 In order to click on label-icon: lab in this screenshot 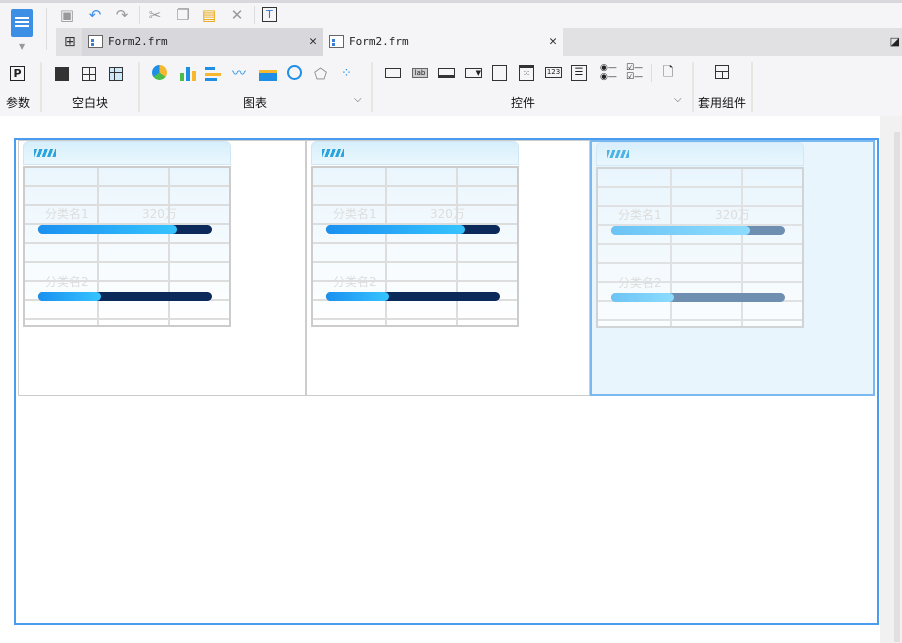, I will do `click(420, 73)`.